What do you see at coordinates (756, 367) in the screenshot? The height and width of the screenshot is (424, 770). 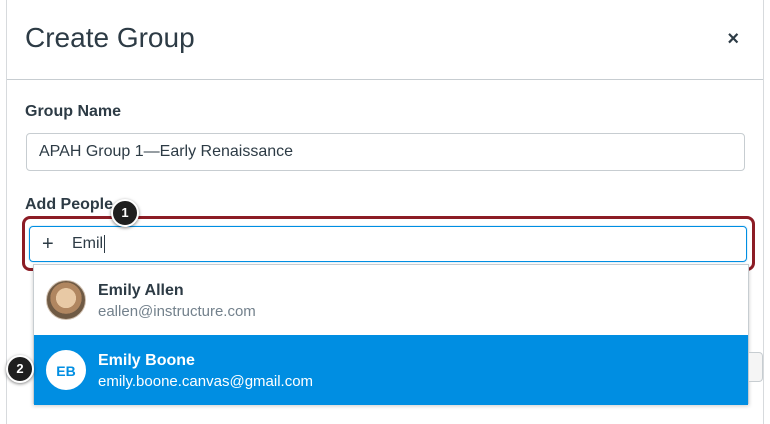 I see `partial-button` at bounding box center [756, 367].